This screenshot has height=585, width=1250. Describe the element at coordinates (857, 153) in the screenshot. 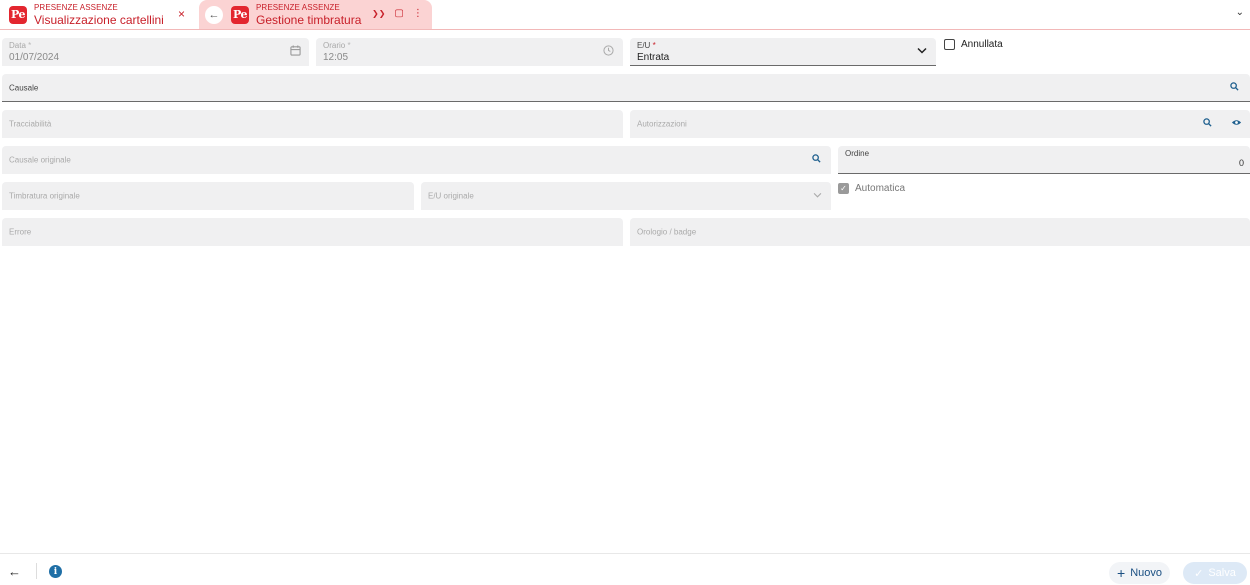

I see `ordine-label: Ordine` at that location.